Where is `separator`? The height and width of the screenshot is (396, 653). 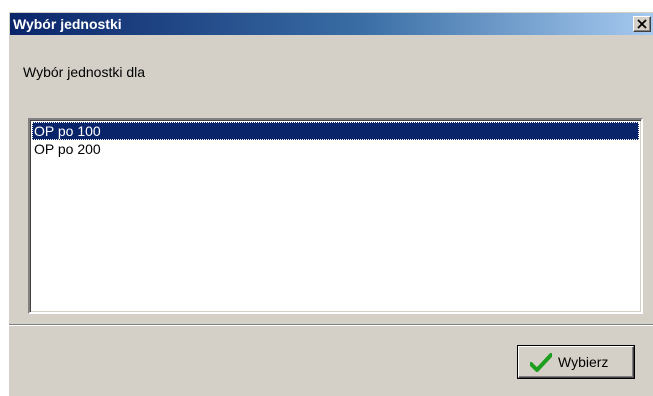 separator is located at coordinates (331, 325).